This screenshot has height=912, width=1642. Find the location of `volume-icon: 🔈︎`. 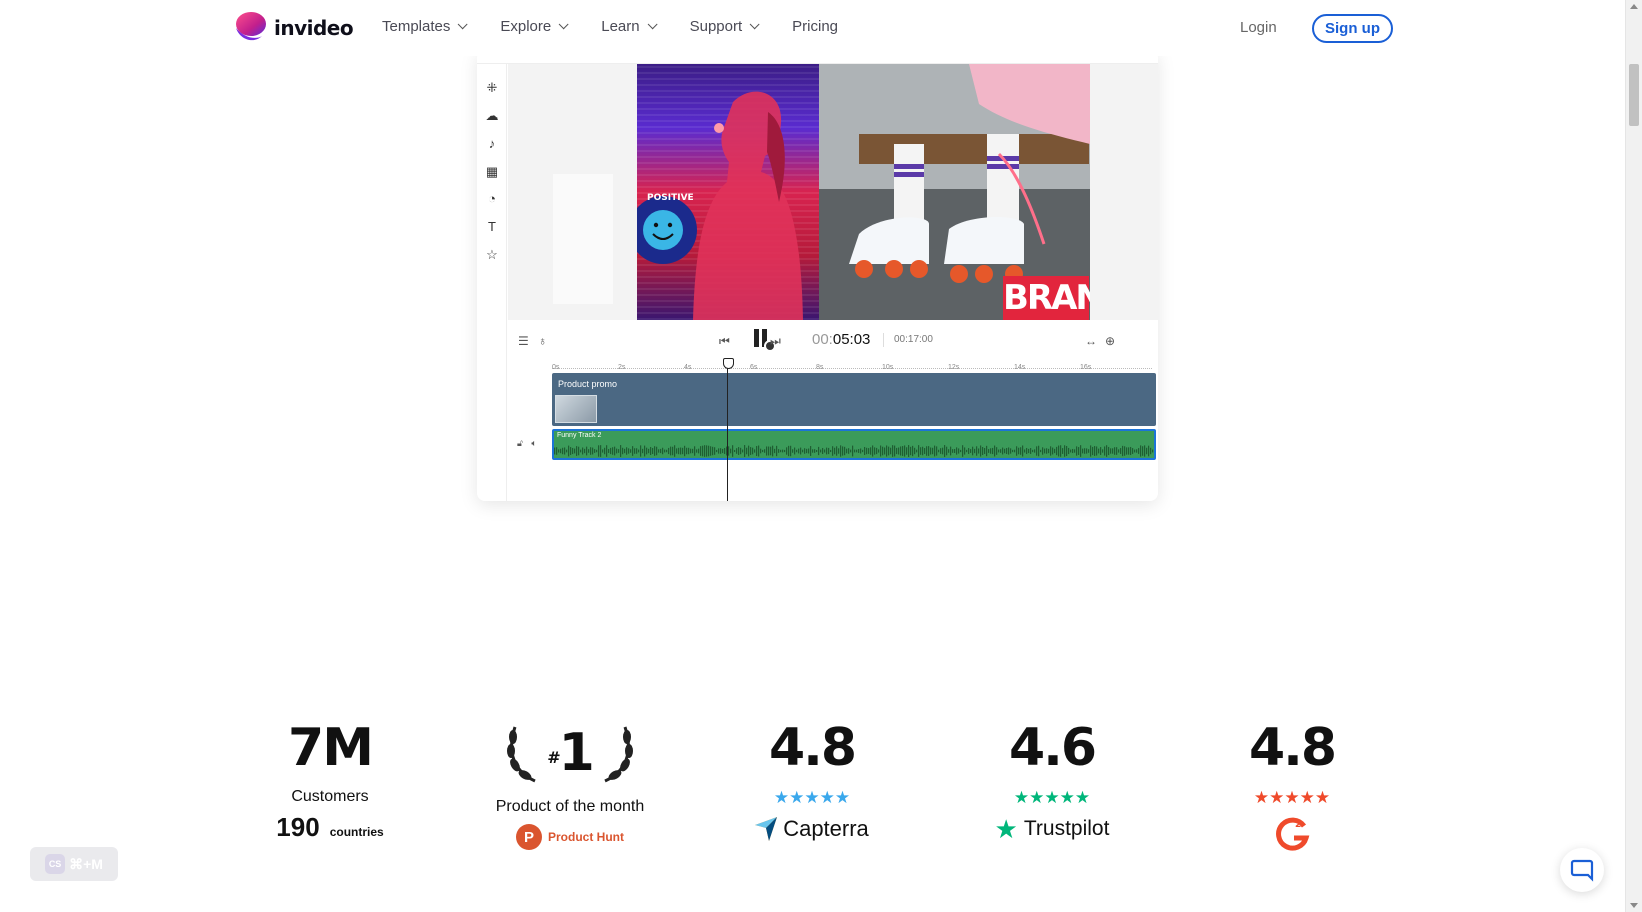

volume-icon: 🔈︎ is located at coordinates (533, 443).